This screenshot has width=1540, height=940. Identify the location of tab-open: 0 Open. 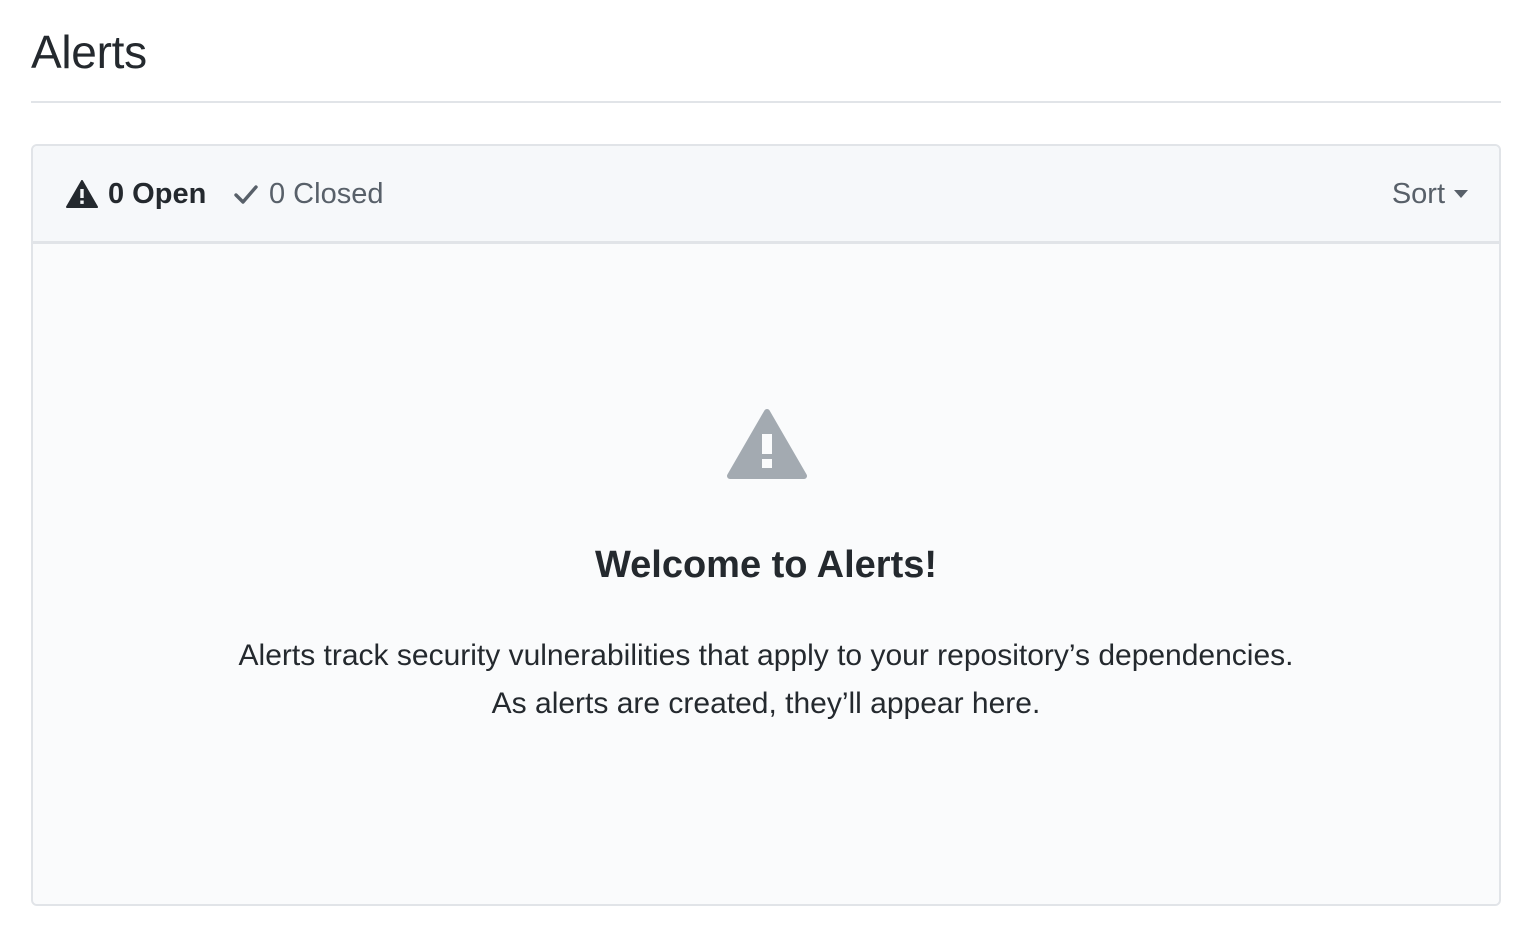
(136, 194).